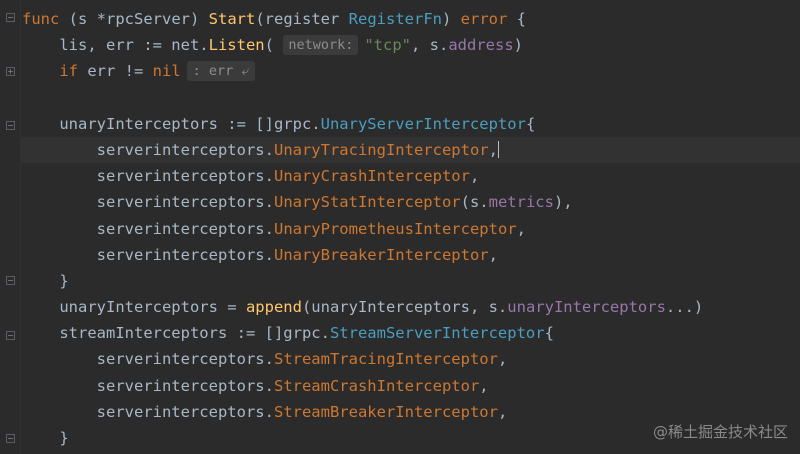 This screenshot has width=800, height=454. Describe the element at coordinates (166, 71) in the screenshot. I see `code-token: nil` at that location.